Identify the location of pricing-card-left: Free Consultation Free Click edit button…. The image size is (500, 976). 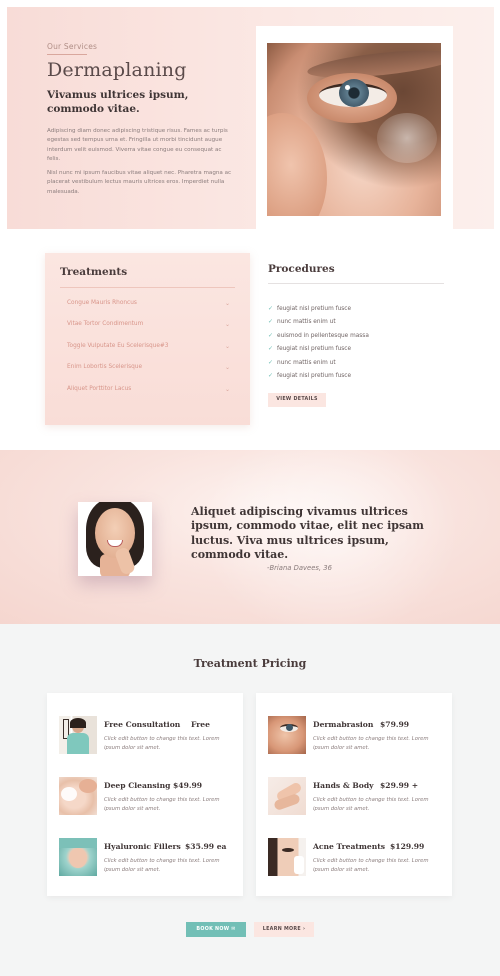
(145, 794).